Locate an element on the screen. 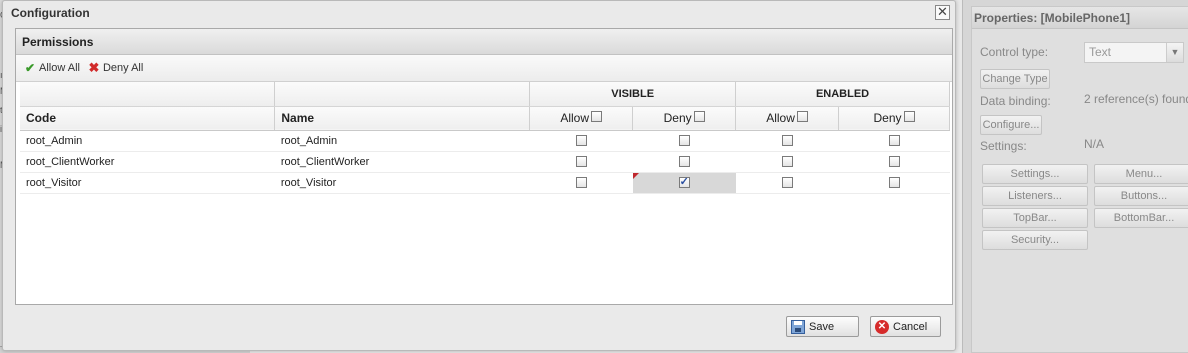 The height and width of the screenshot is (353, 1188). column-header-row: Code Name Allow Deny Allow Deny is located at coordinates (485, 118).